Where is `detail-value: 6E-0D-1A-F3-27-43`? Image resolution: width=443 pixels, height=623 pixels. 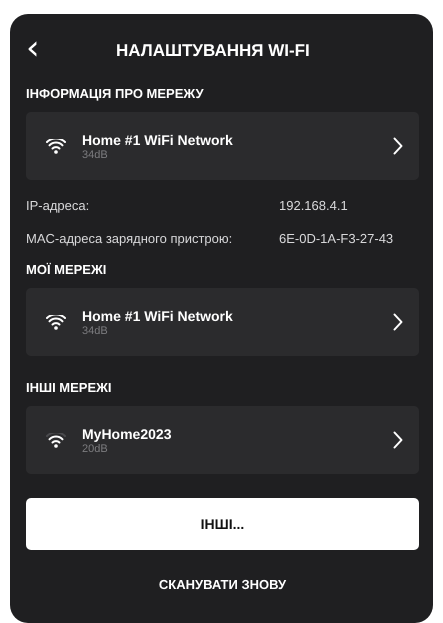 detail-value: 6E-0D-1A-F3-27-43 is located at coordinates (336, 238).